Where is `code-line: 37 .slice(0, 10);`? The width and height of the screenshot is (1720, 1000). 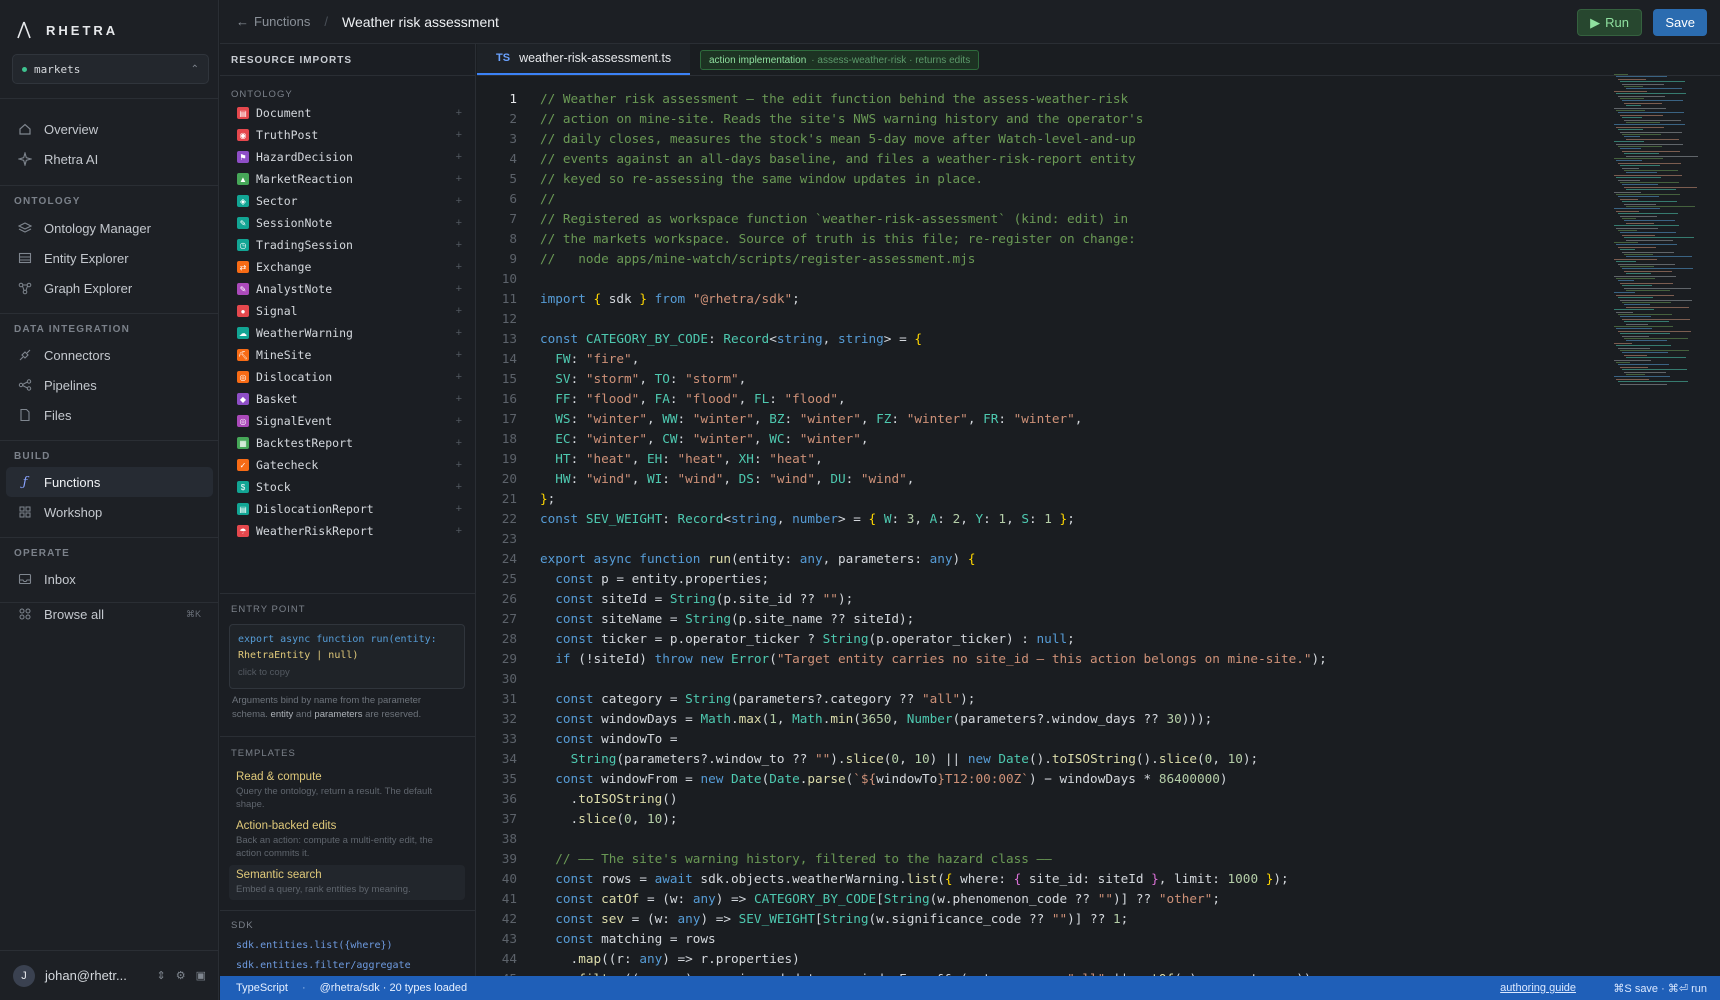 code-line: 37 .slice(0, 10); is located at coordinates (589, 818).